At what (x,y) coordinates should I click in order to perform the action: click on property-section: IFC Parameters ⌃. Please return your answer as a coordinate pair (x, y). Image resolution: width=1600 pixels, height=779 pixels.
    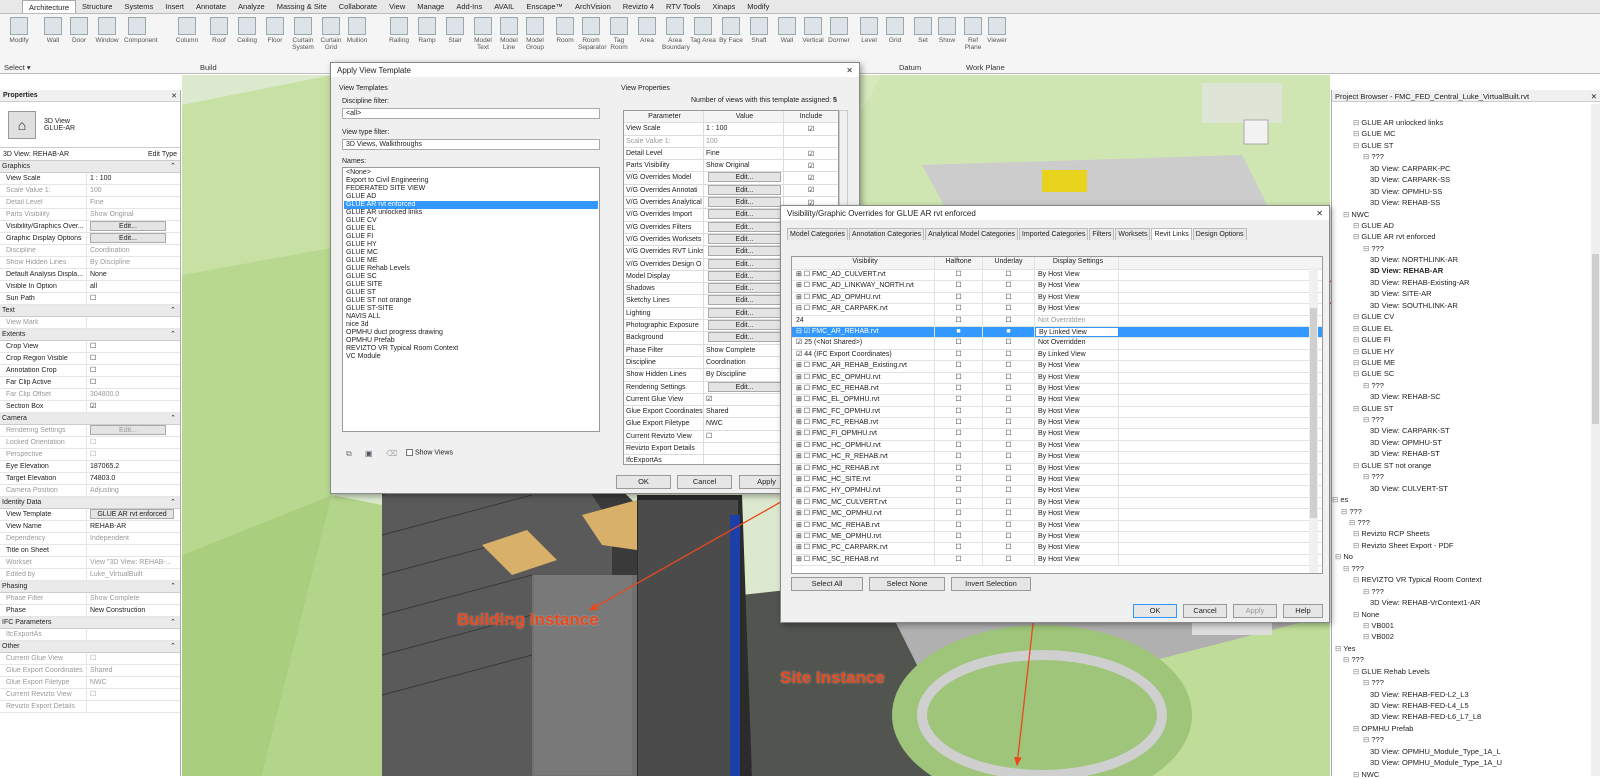
    Looking at the image, I should click on (90, 623).